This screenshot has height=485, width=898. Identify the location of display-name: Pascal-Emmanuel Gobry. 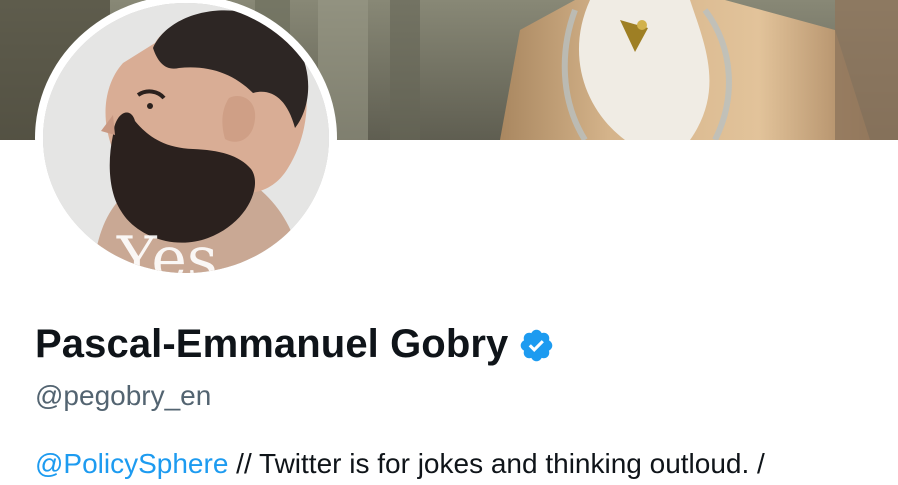
(272, 344).